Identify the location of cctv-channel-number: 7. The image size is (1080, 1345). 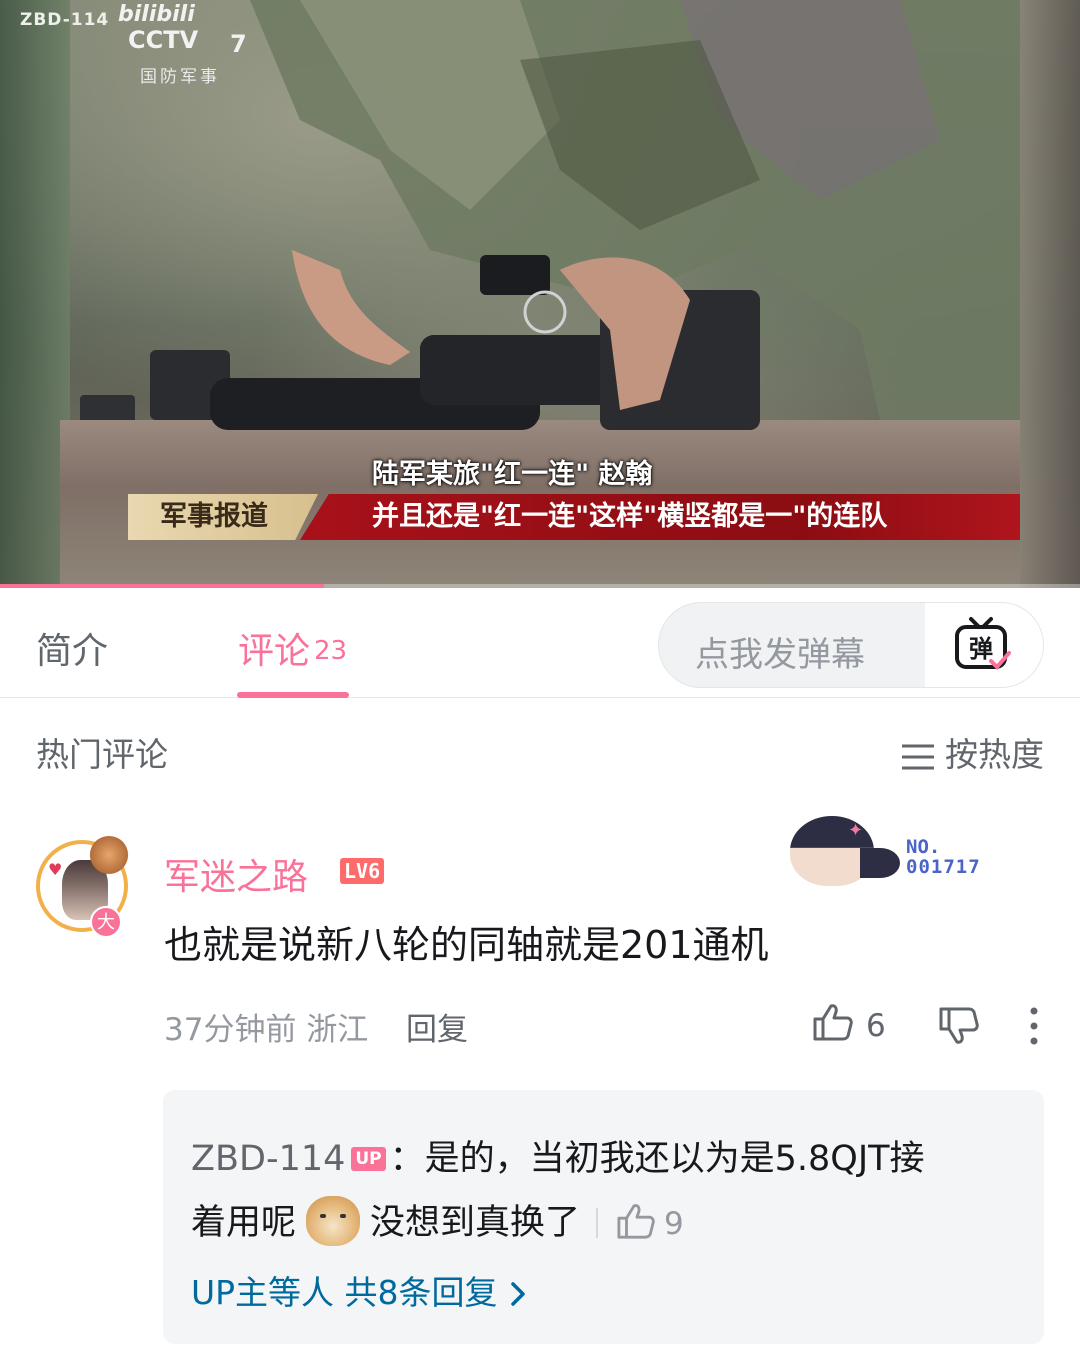
(238, 44).